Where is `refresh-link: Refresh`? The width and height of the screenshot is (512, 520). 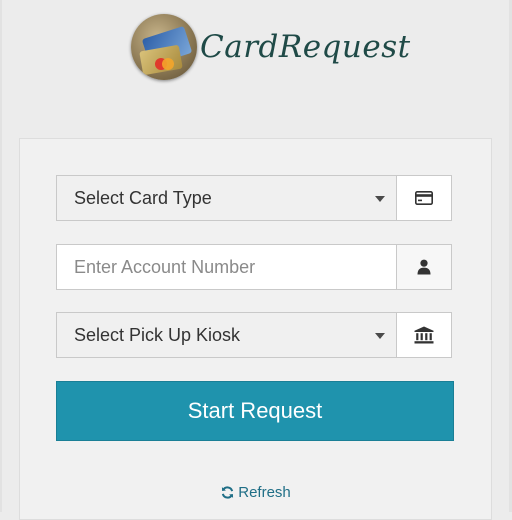 refresh-link: Refresh is located at coordinates (256, 492).